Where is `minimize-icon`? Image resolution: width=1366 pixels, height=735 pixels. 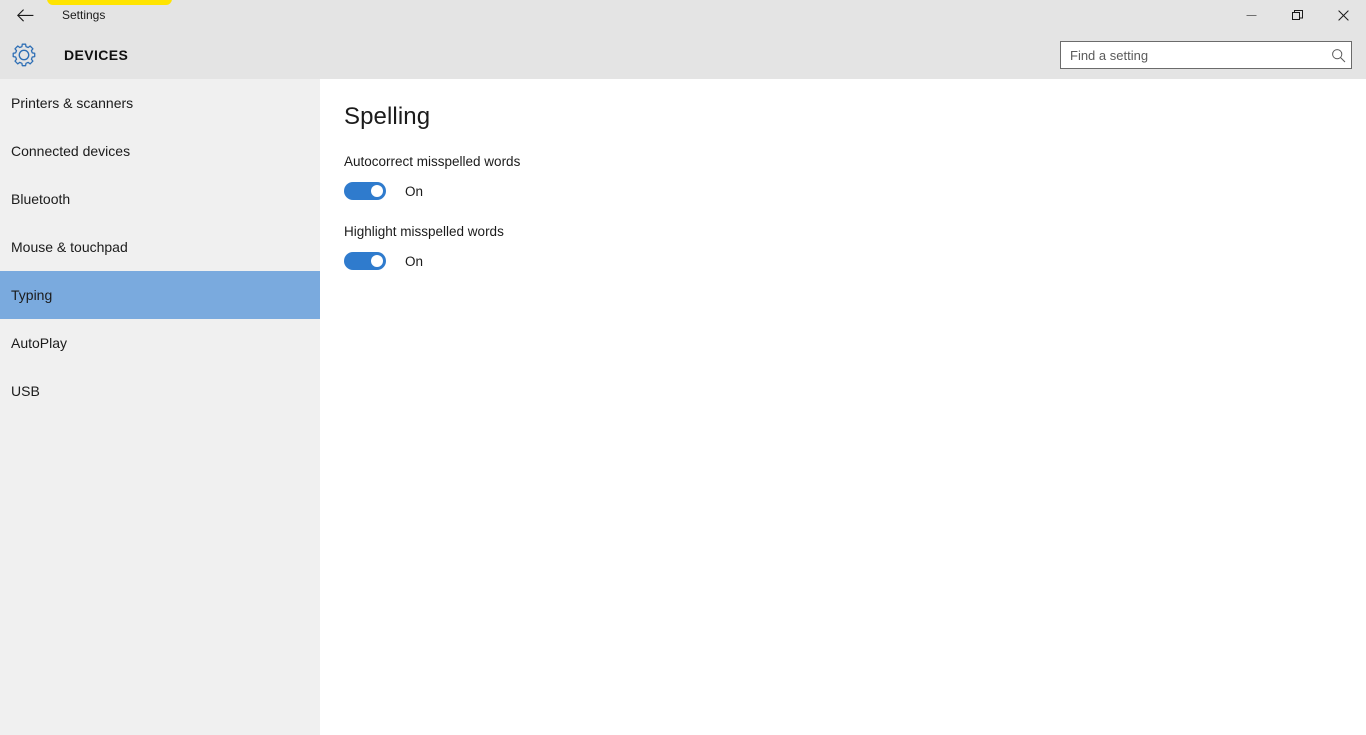
minimize-icon is located at coordinates (1251, 15).